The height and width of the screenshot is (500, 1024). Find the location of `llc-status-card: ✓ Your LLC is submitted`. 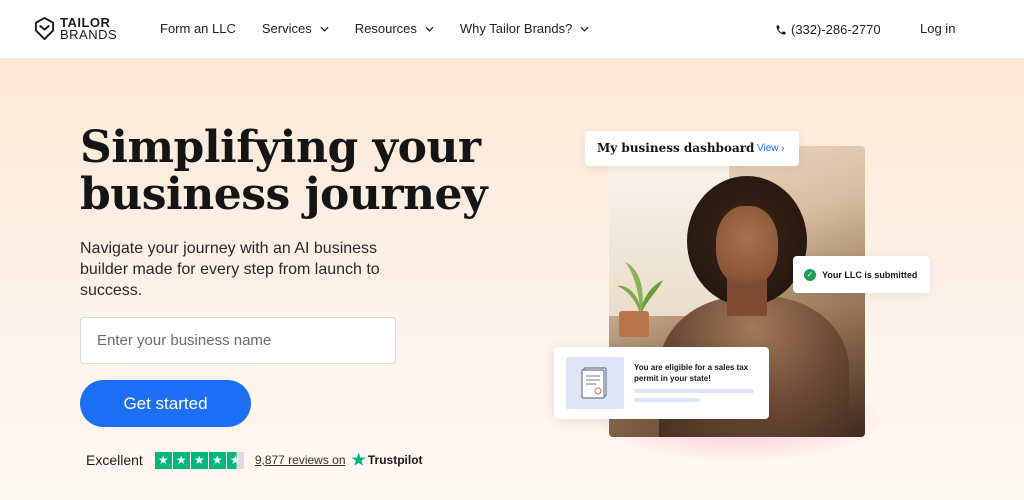

llc-status-card: ✓ Your LLC is submitted is located at coordinates (861, 274).